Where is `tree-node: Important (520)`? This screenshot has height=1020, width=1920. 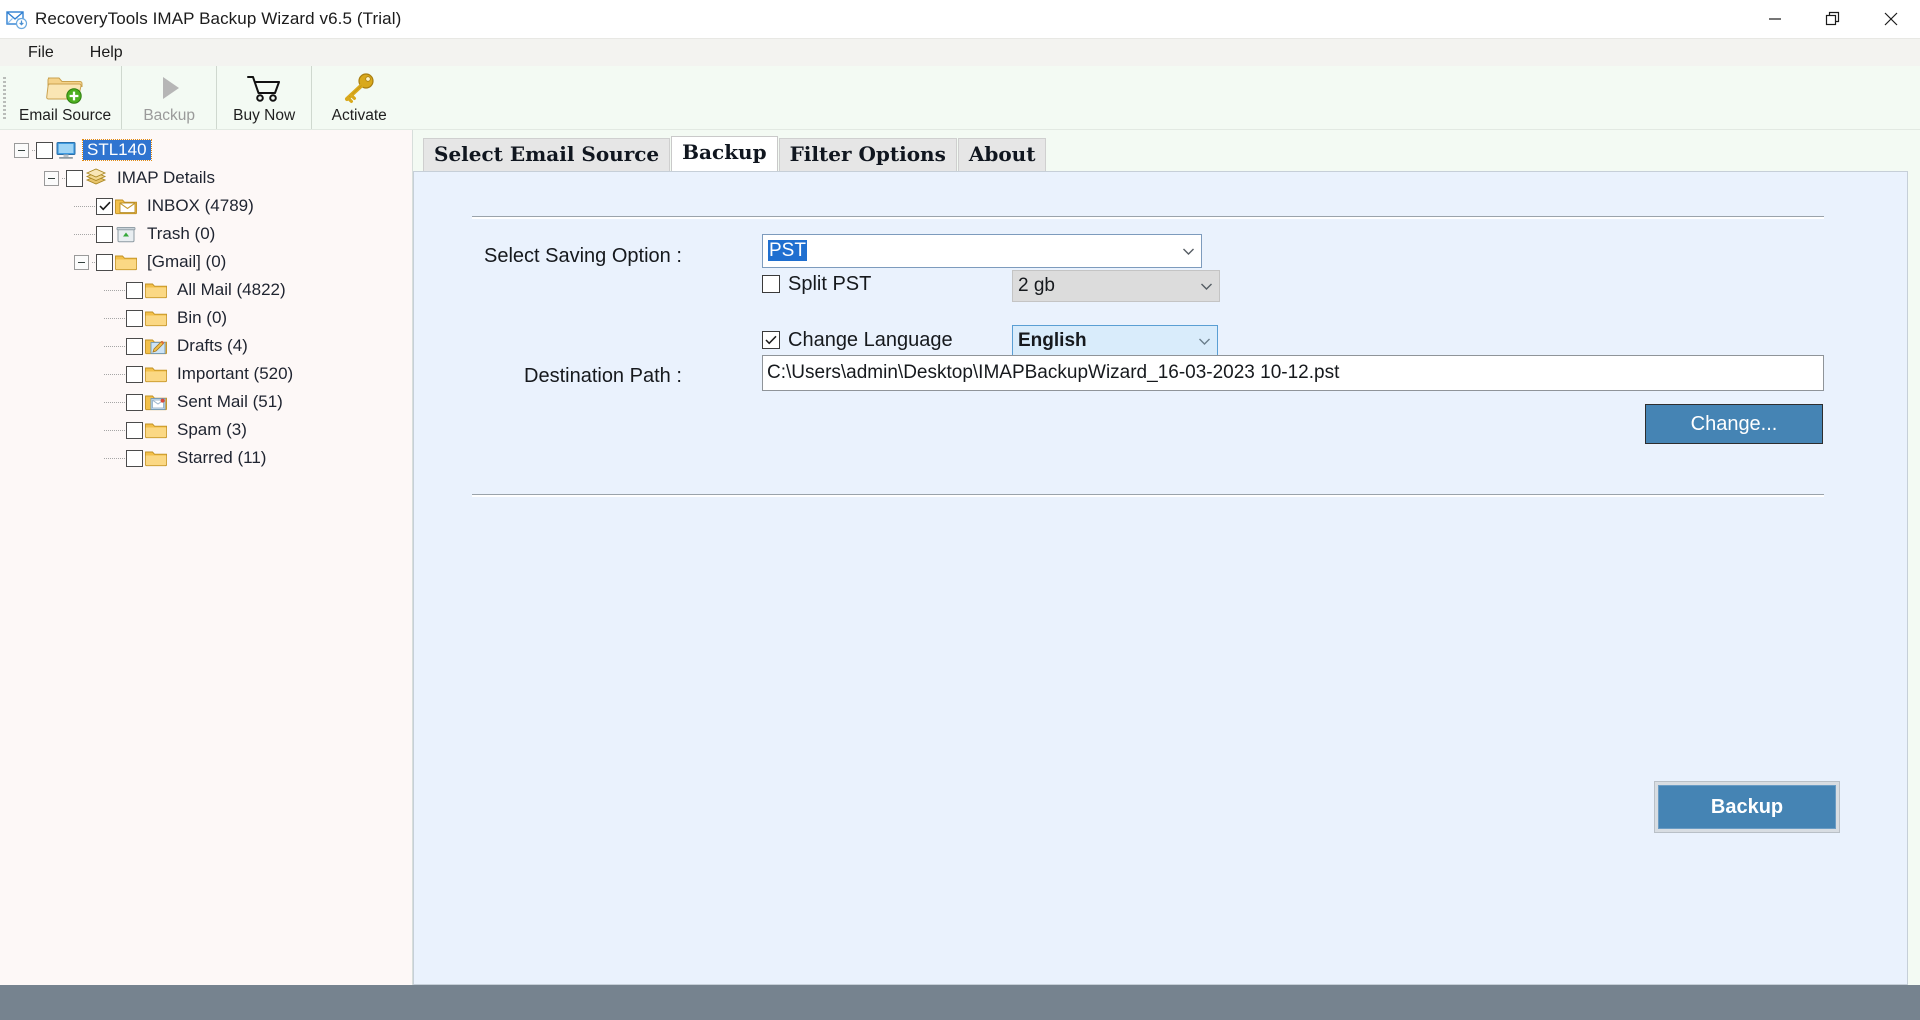
tree-node: Important (520) is located at coordinates (206, 374).